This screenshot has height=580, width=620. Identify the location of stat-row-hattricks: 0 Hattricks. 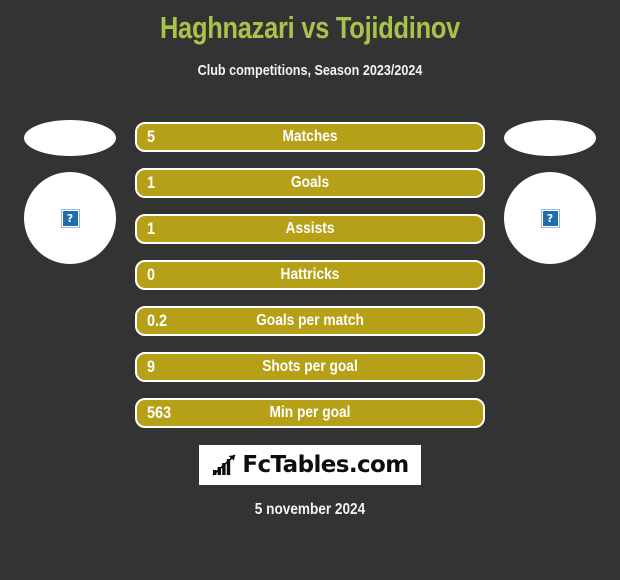
(310, 275).